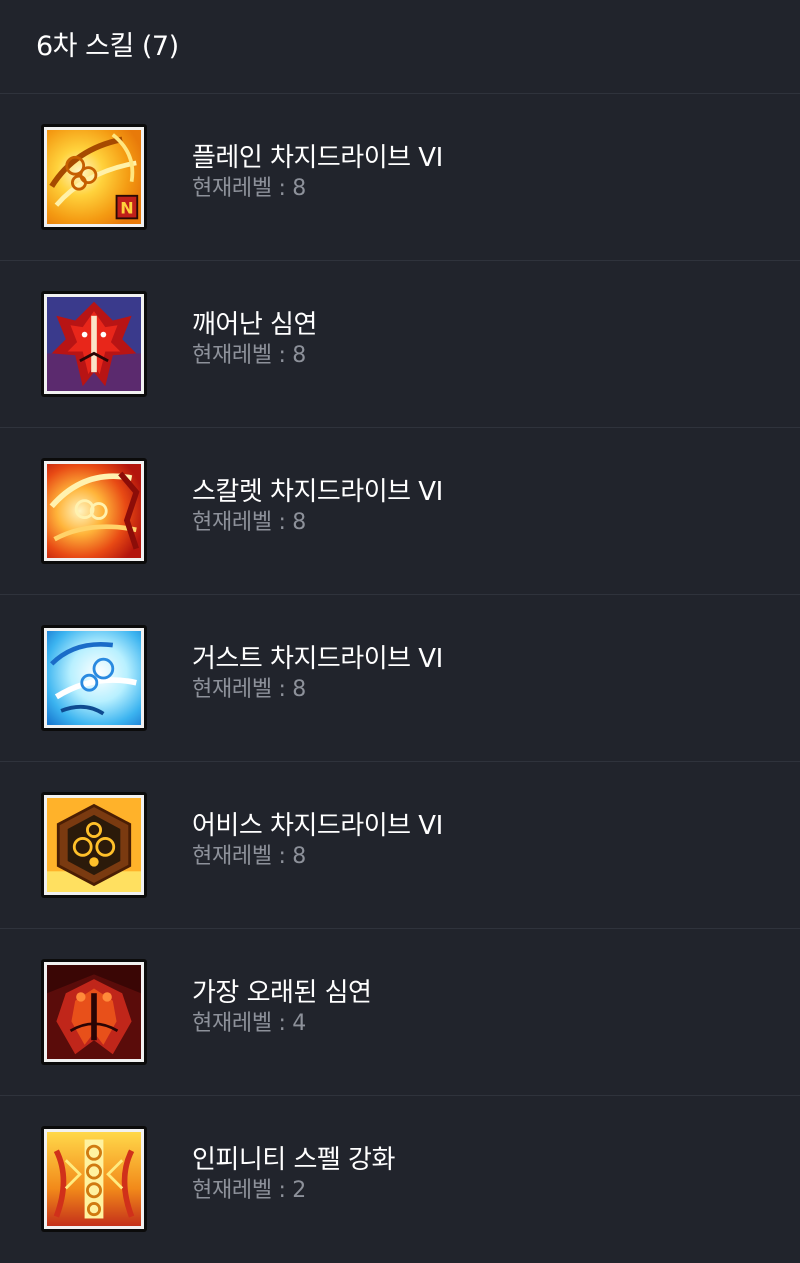 This screenshot has height=1263, width=800. What do you see at coordinates (249, 1023) in the screenshot?
I see `skill-level: 현재레벨 : 4` at bounding box center [249, 1023].